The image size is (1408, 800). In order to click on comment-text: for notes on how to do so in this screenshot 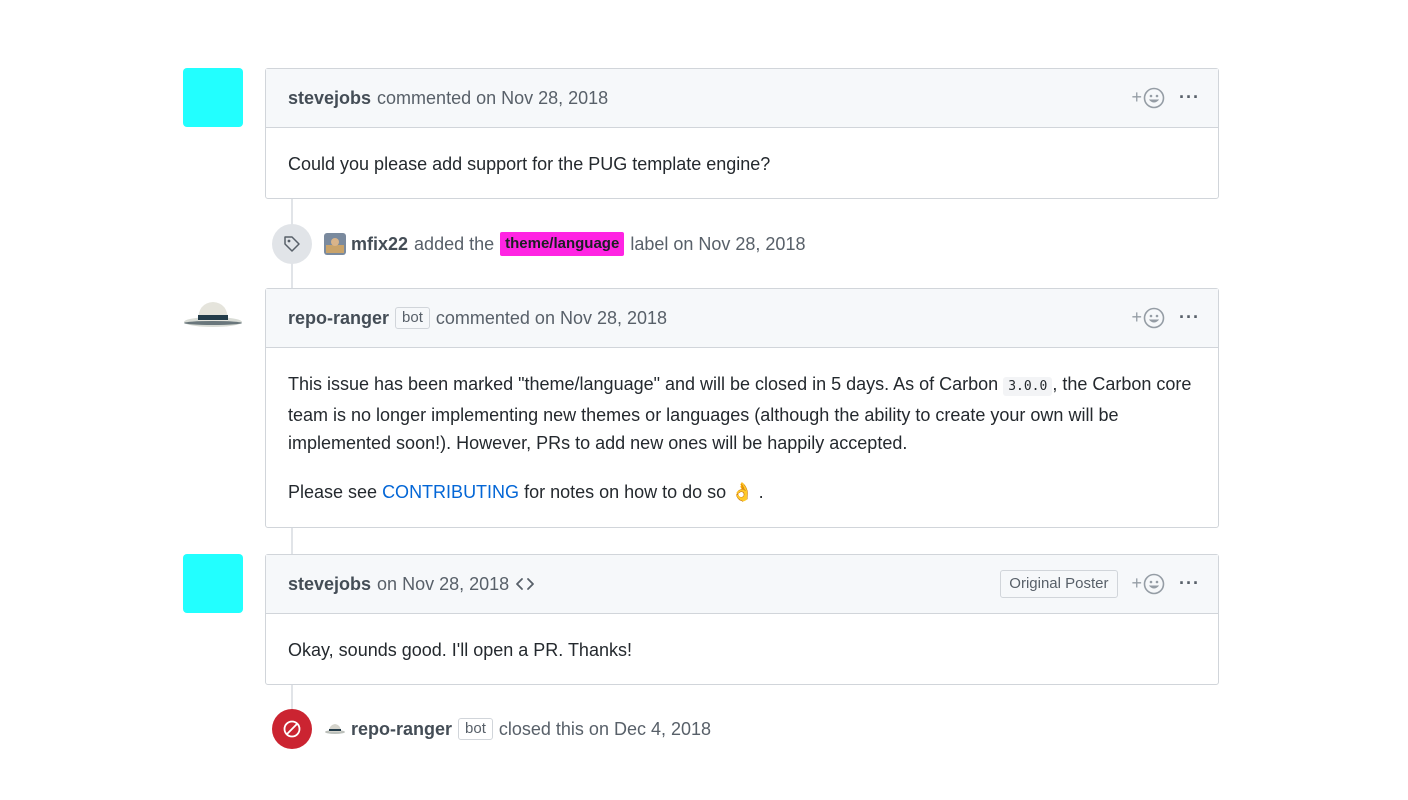, I will do `click(623, 492)`.